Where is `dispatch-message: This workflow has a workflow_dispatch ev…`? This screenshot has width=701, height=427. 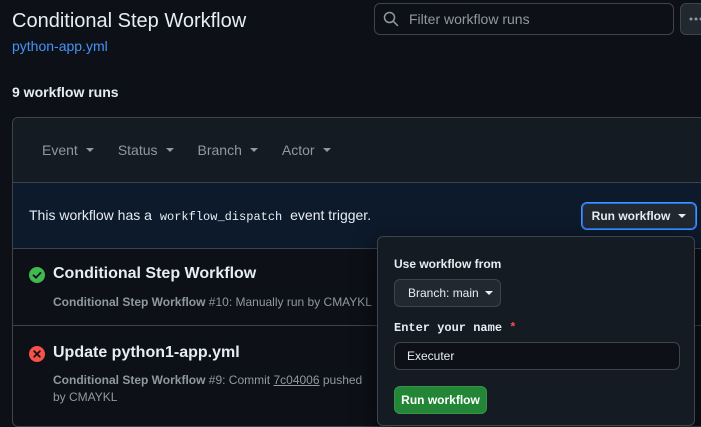
dispatch-message: This workflow has a workflow_dispatch ev… is located at coordinates (200, 215).